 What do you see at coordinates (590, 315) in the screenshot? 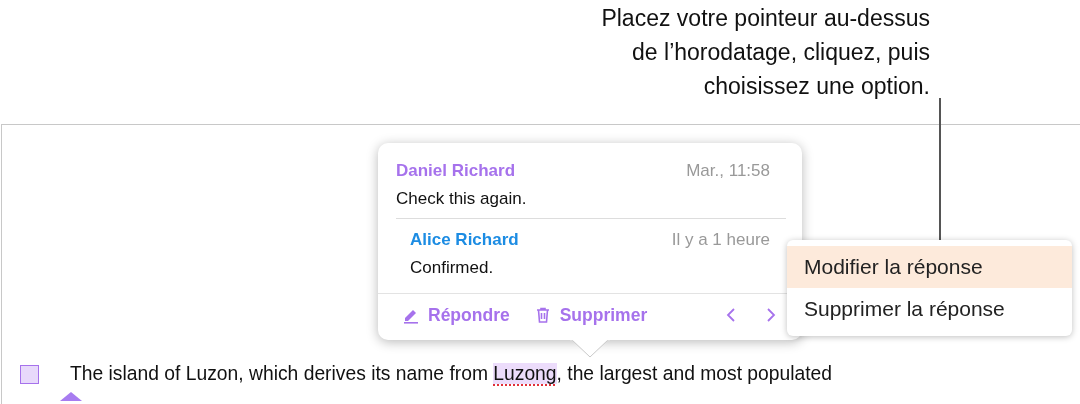
I see `delete-button: Supprimer` at bounding box center [590, 315].